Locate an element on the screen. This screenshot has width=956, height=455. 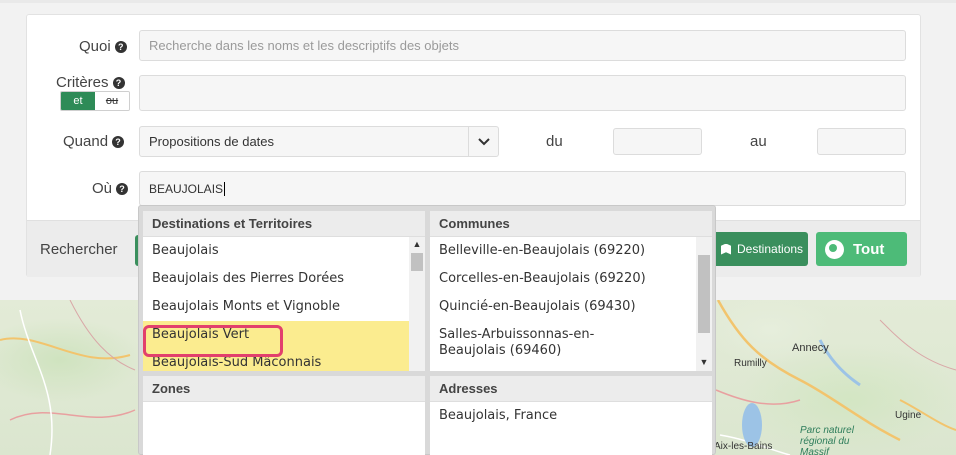
destinations-scrollbar: ▲ is located at coordinates (417, 304).